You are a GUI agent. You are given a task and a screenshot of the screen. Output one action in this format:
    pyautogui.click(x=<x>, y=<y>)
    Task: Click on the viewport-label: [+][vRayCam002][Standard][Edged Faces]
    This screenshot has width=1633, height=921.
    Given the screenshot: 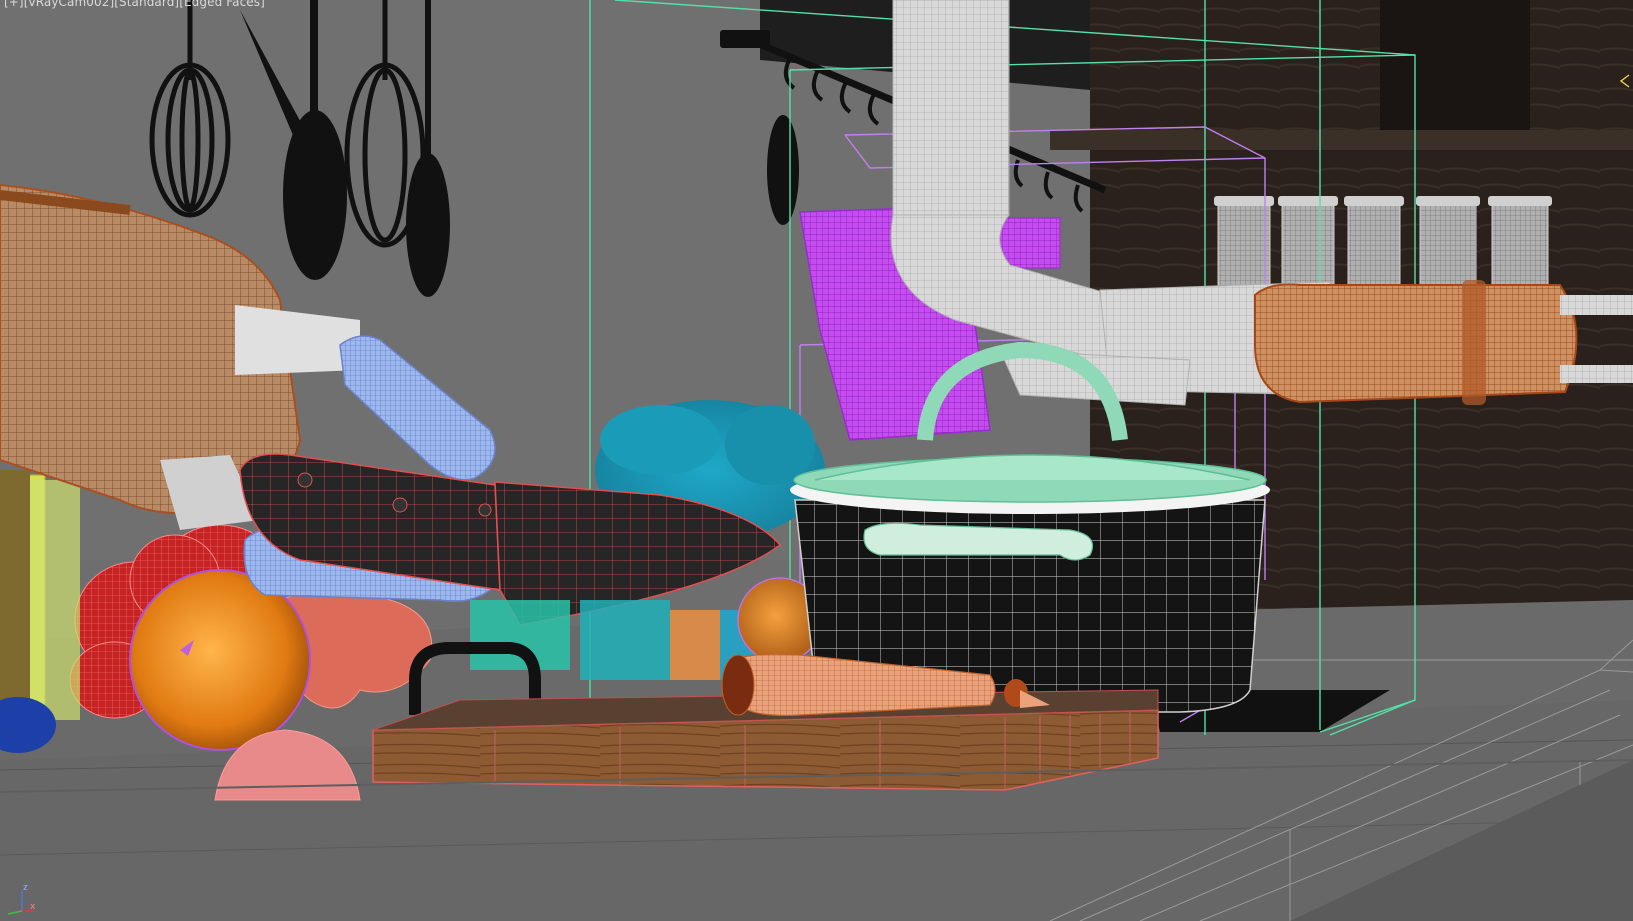 What is the action you would take?
    pyautogui.click(x=134, y=4)
    